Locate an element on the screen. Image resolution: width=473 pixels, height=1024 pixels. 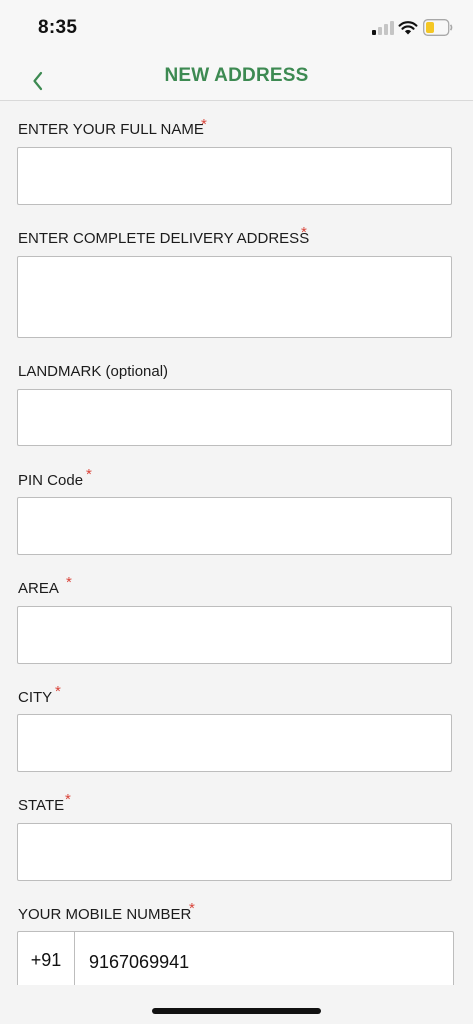
cellular-signal-icon is located at coordinates (383, 28).